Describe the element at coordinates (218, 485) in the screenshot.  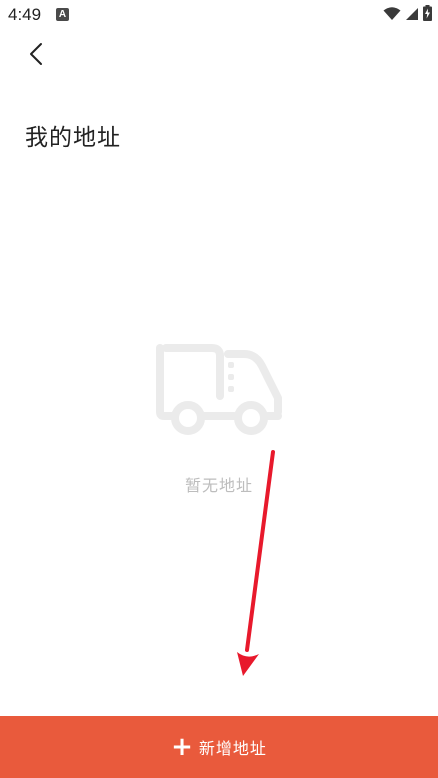
I see `empty-state-message: 暂无地址` at that location.